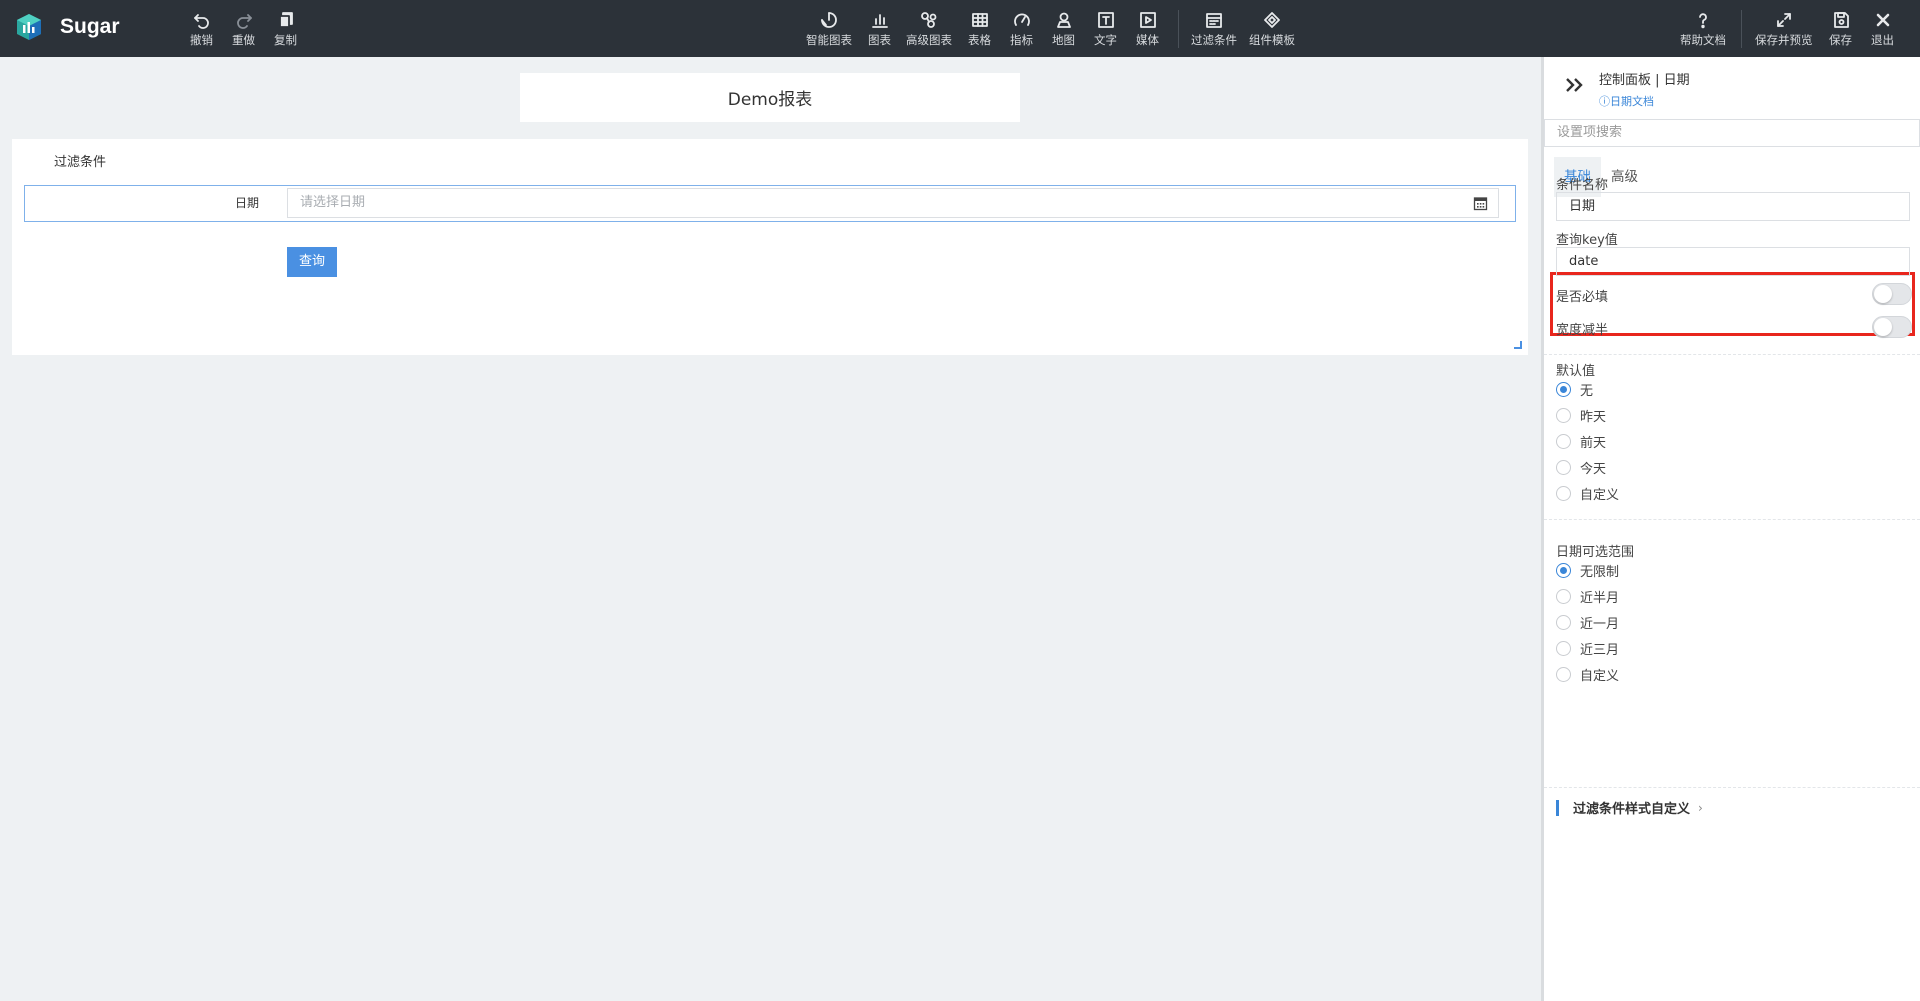 The image size is (1920, 1001). Describe the element at coordinates (1147, 29) in the screenshot. I see `media-button: 媒体` at that location.